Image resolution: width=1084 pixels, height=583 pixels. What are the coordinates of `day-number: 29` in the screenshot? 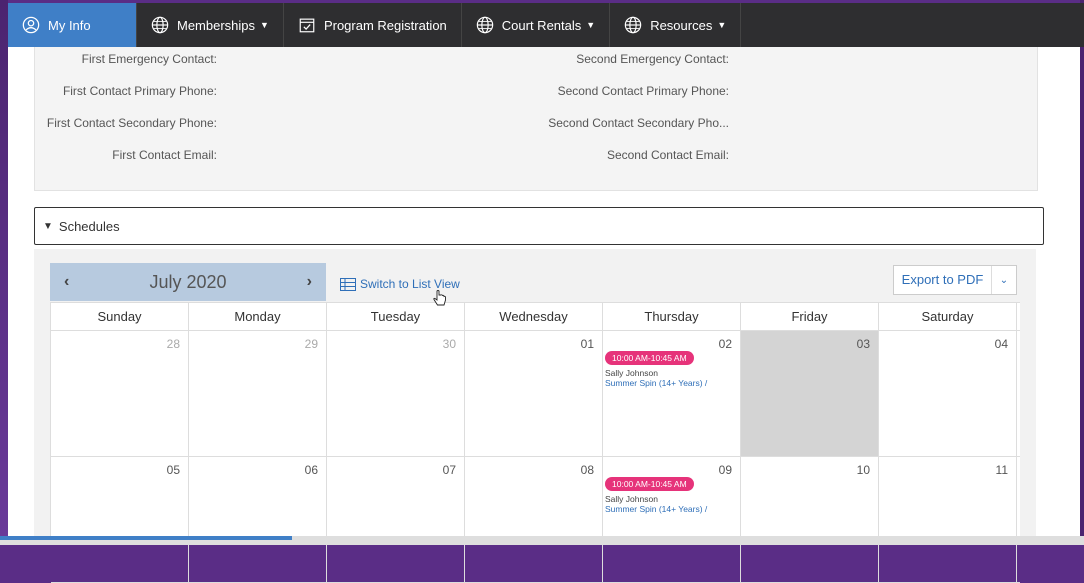 It's located at (311, 344).